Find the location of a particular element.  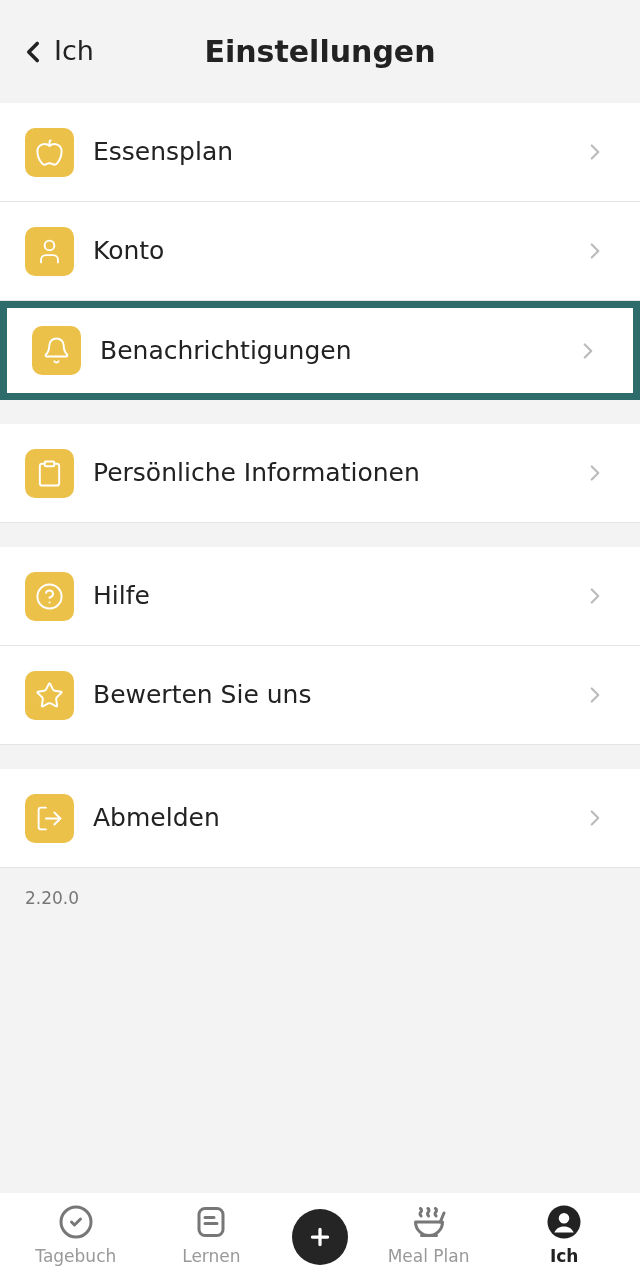

check-circle-icon is located at coordinates (75, 1221).